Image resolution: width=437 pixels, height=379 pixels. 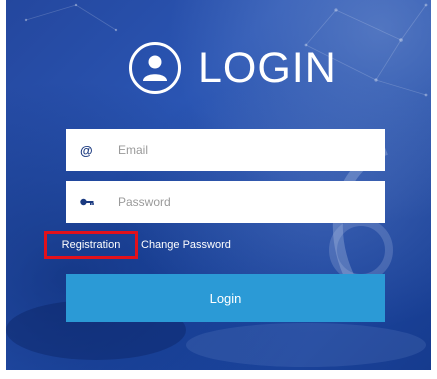 I want to click on password-field-container, so click(x=225, y=202).